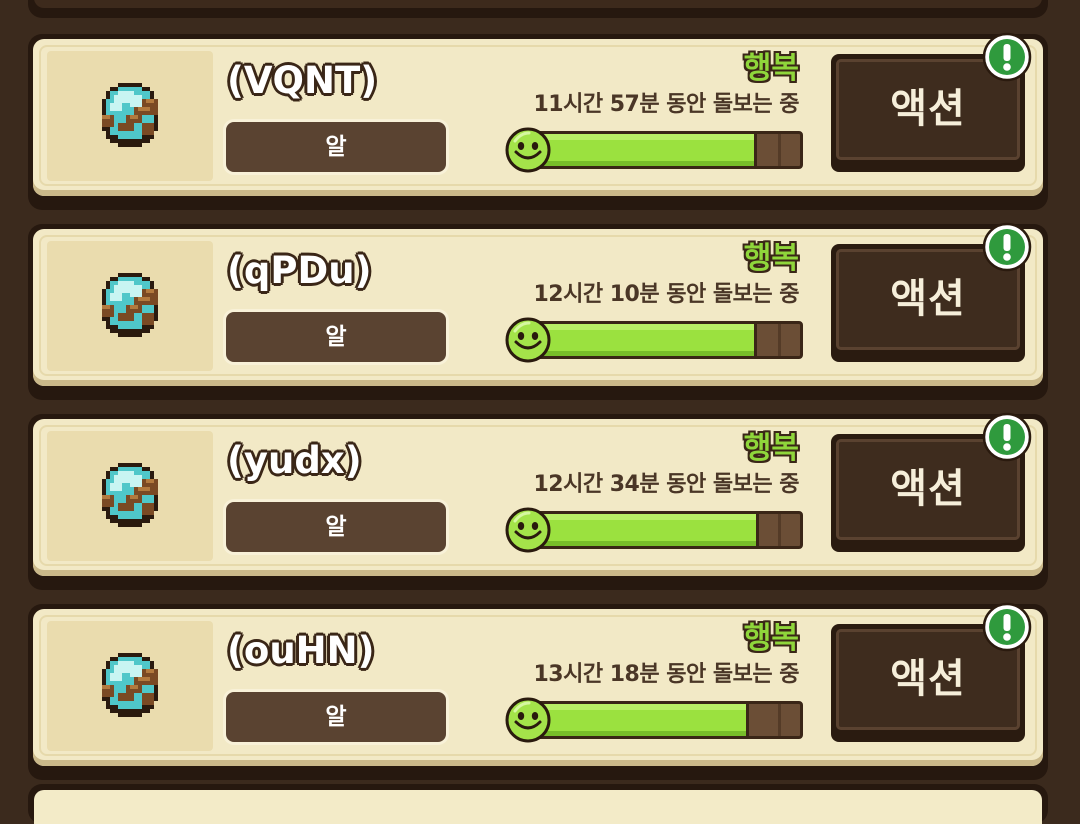  Describe the element at coordinates (299, 270) in the screenshot. I see `pet-name: (qPDu)` at that location.